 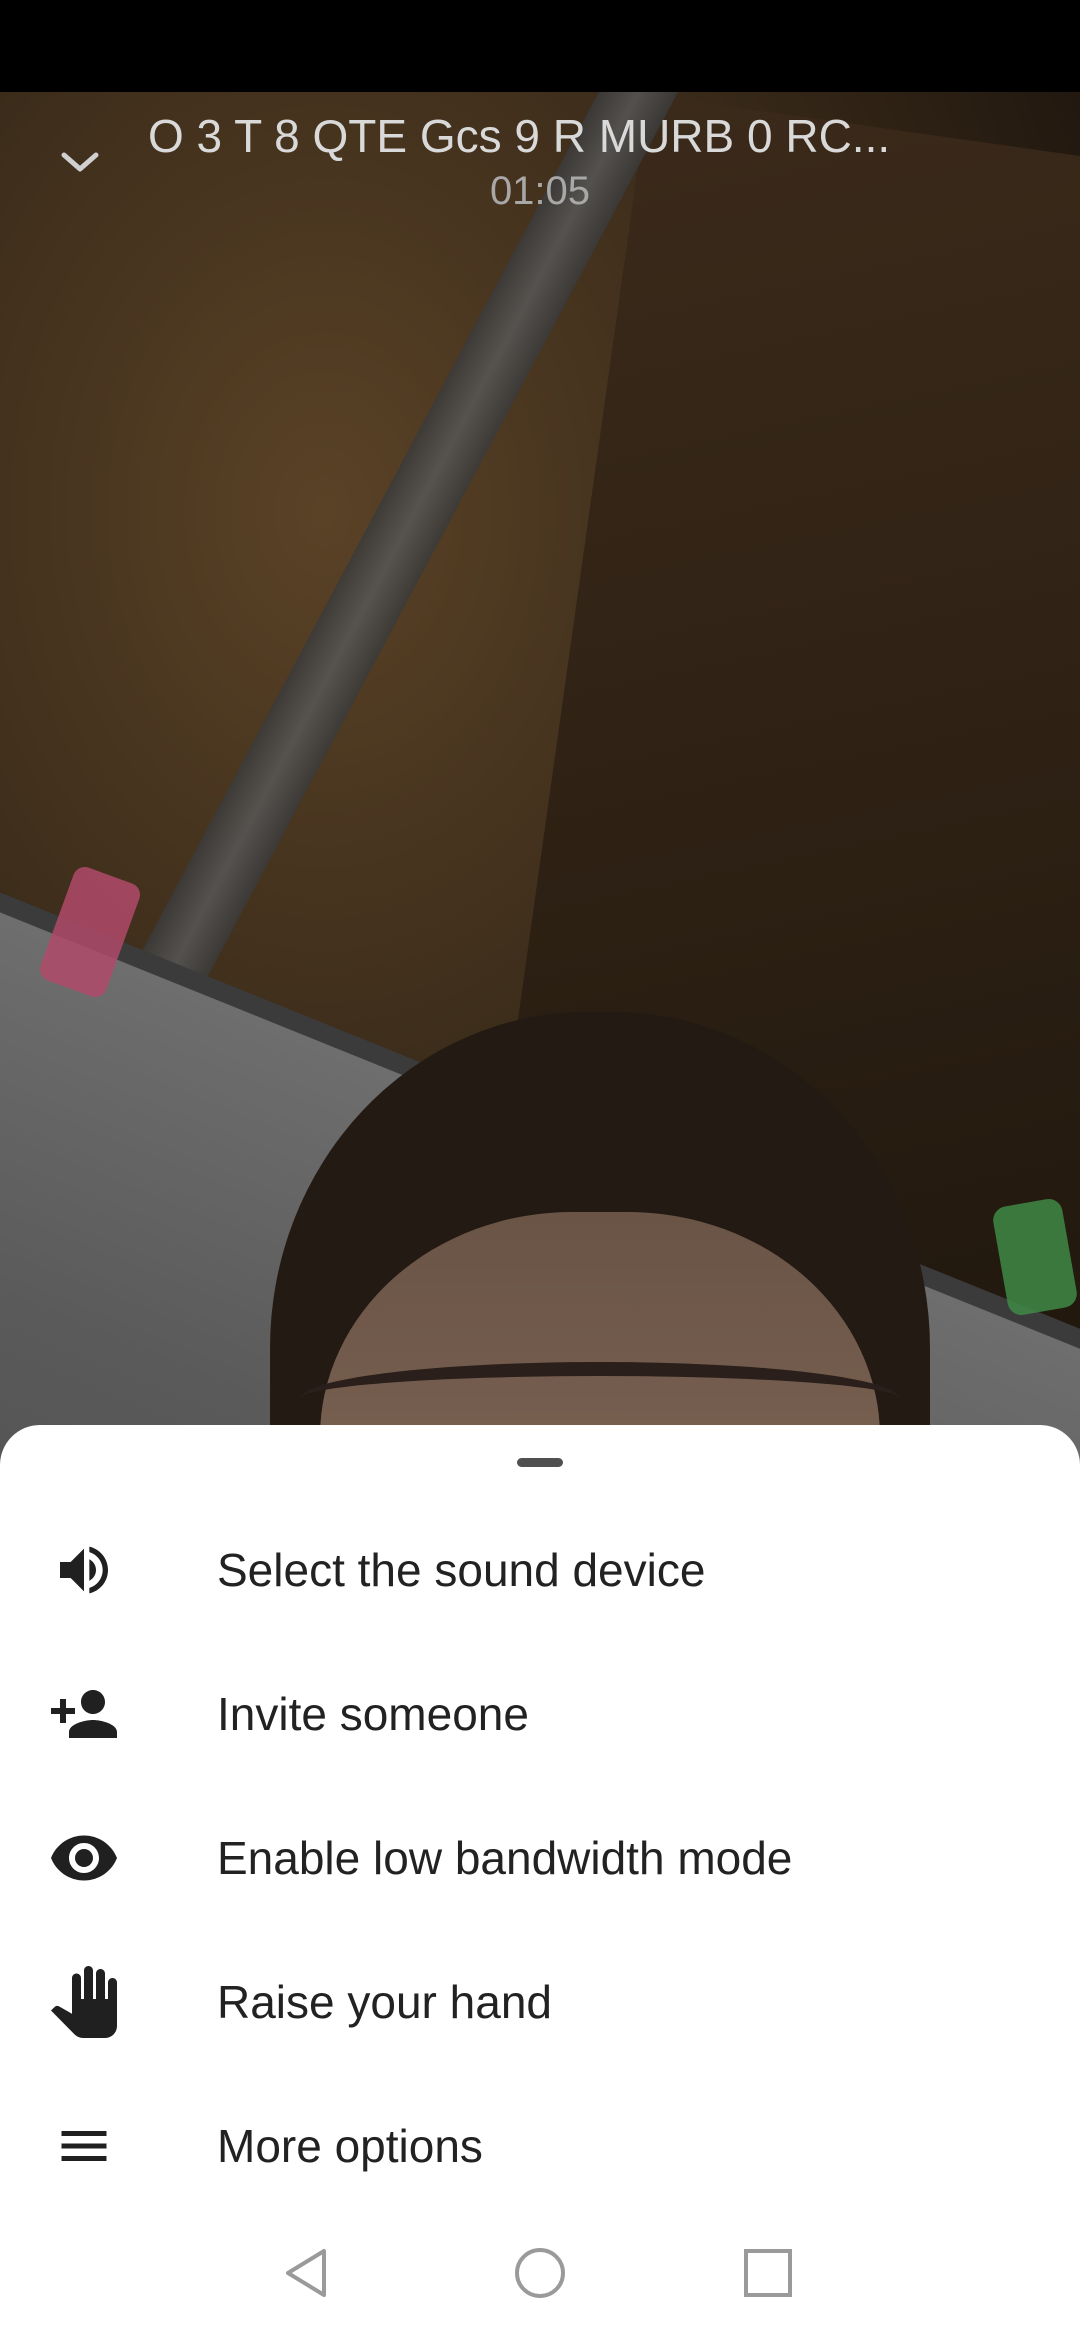 I want to click on person-add-icon, so click(x=84, y=1714).